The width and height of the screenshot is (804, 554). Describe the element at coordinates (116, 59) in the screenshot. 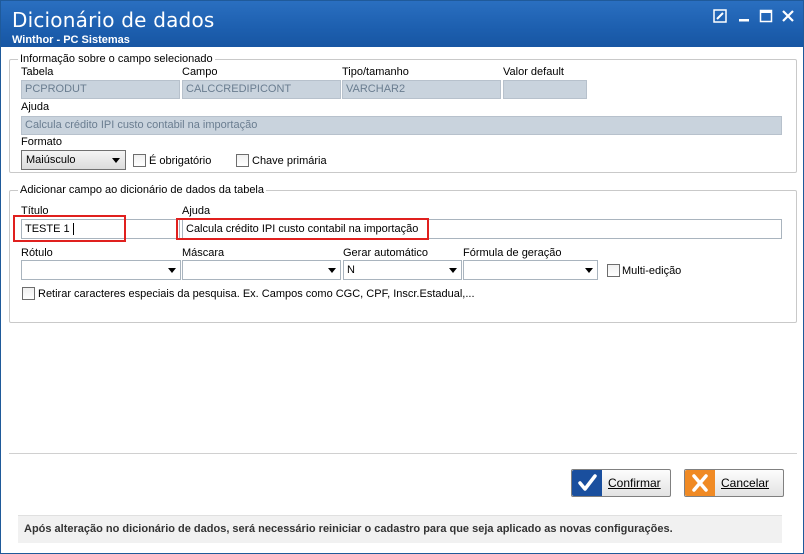

I see `info-group-title: Informação sobre o campo selecionado` at that location.